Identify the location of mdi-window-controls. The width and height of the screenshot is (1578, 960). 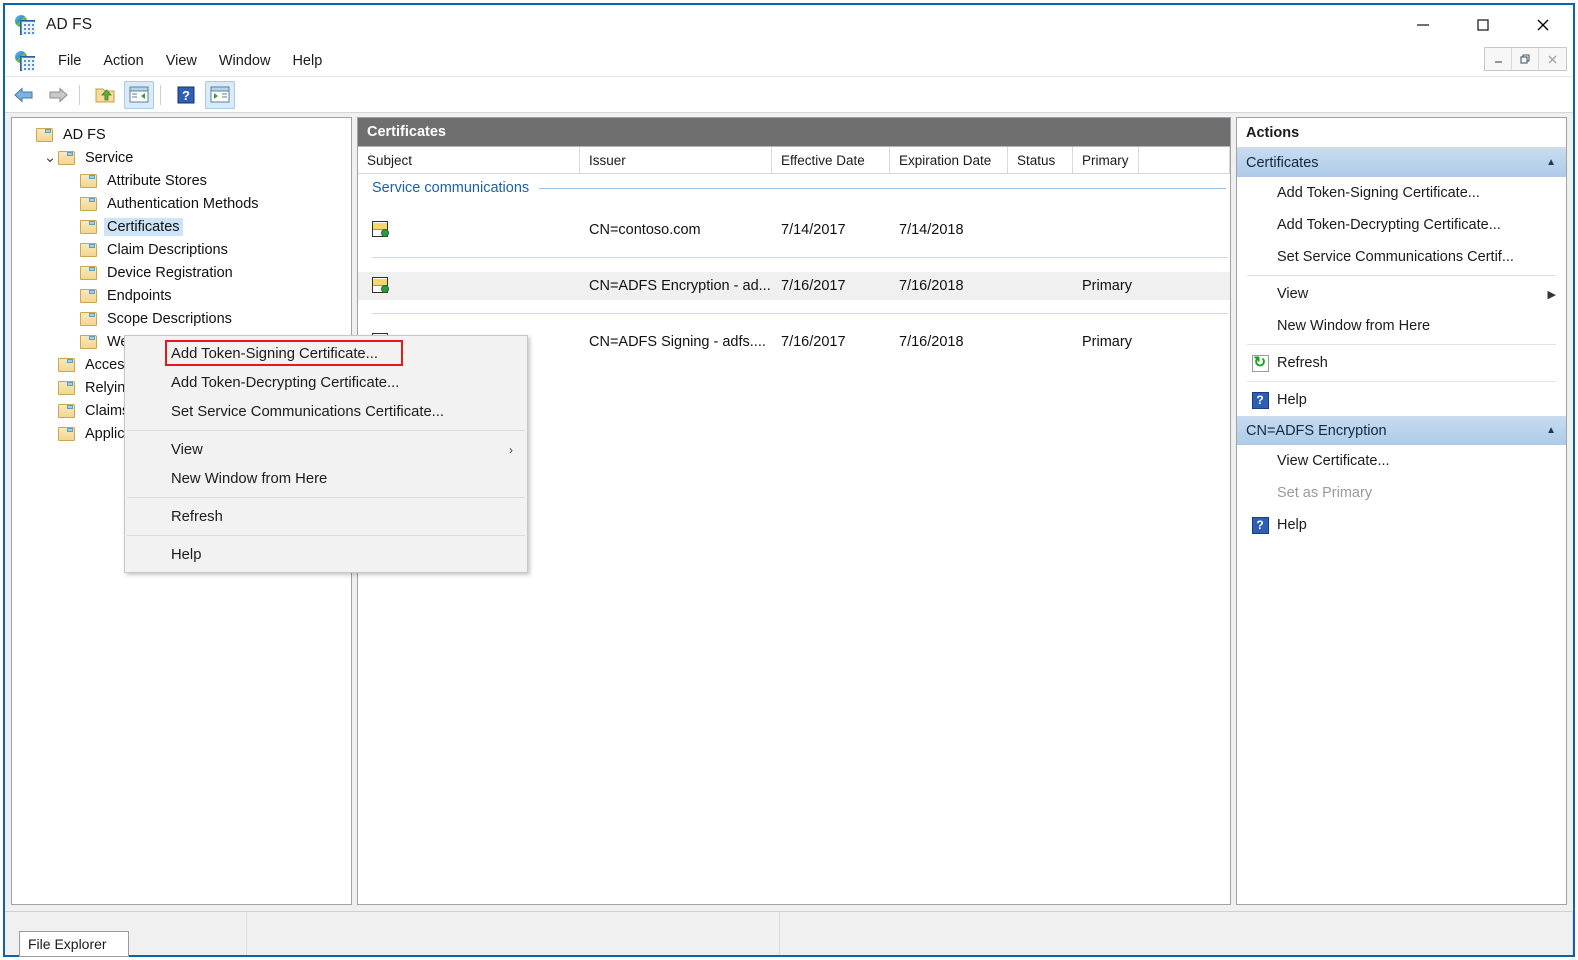
(1525, 59).